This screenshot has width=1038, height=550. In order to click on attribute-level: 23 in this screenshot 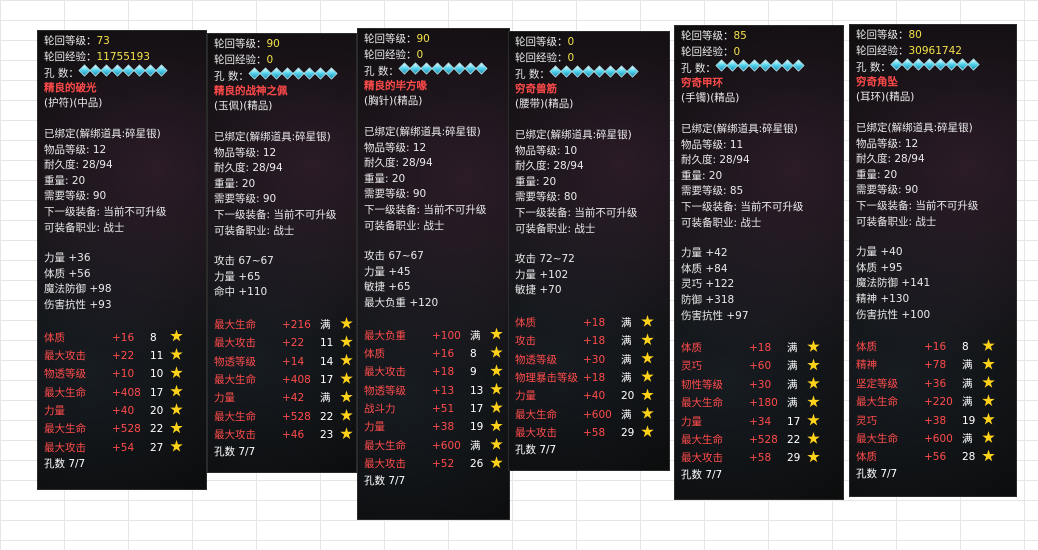, I will do `click(327, 435)`.